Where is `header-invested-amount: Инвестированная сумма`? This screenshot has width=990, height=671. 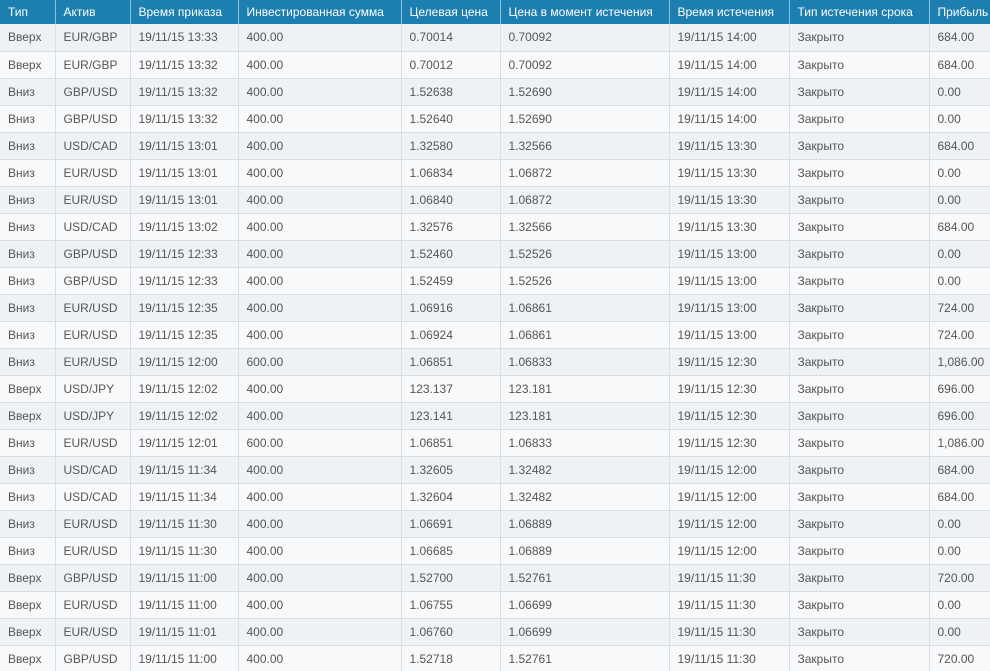 header-invested-amount: Инвестированная сумма is located at coordinates (320, 12).